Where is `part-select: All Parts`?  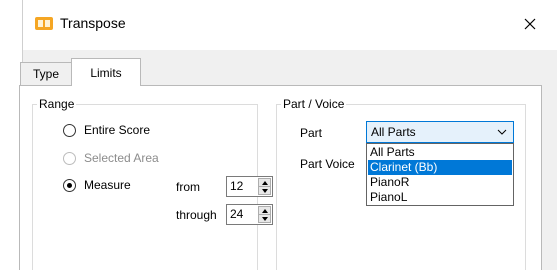
part-select: All Parts is located at coordinates (440, 132).